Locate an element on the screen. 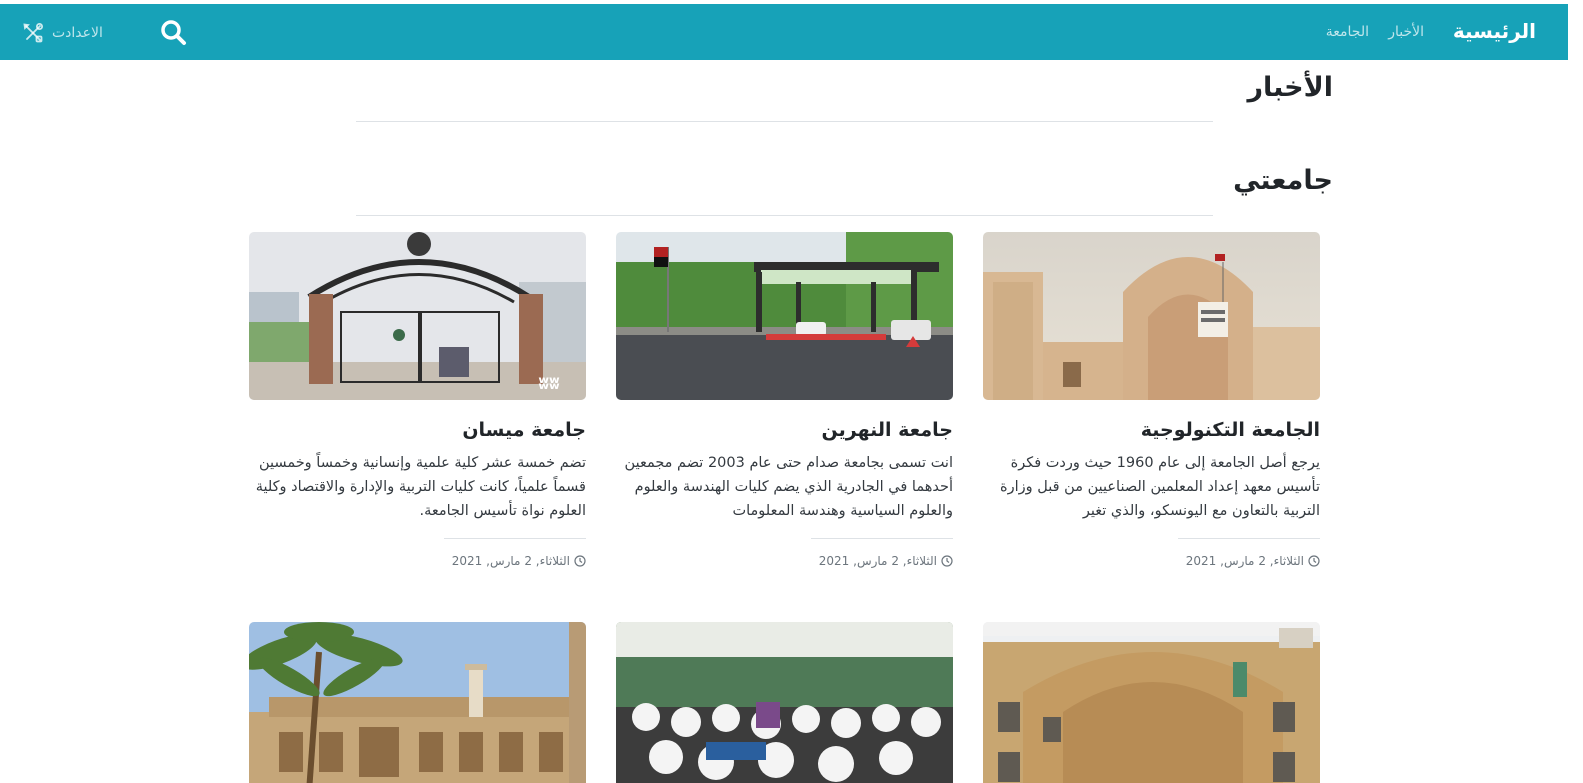 The width and height of the screenshot is (1583, 783). nav-home-link: الرئيسية is located at coordinates (1494, 31).